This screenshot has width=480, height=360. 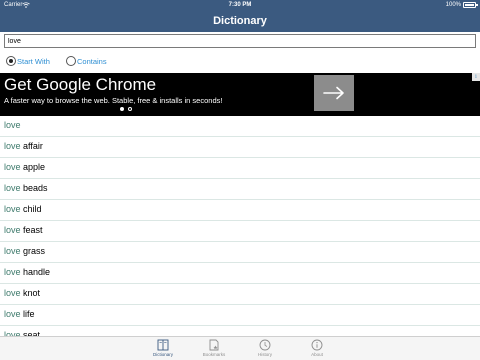 What do you see at coordinates (71, 61) in the screenshot?
I see `radio-unchecked-icon` at bounding box center [71, 61].